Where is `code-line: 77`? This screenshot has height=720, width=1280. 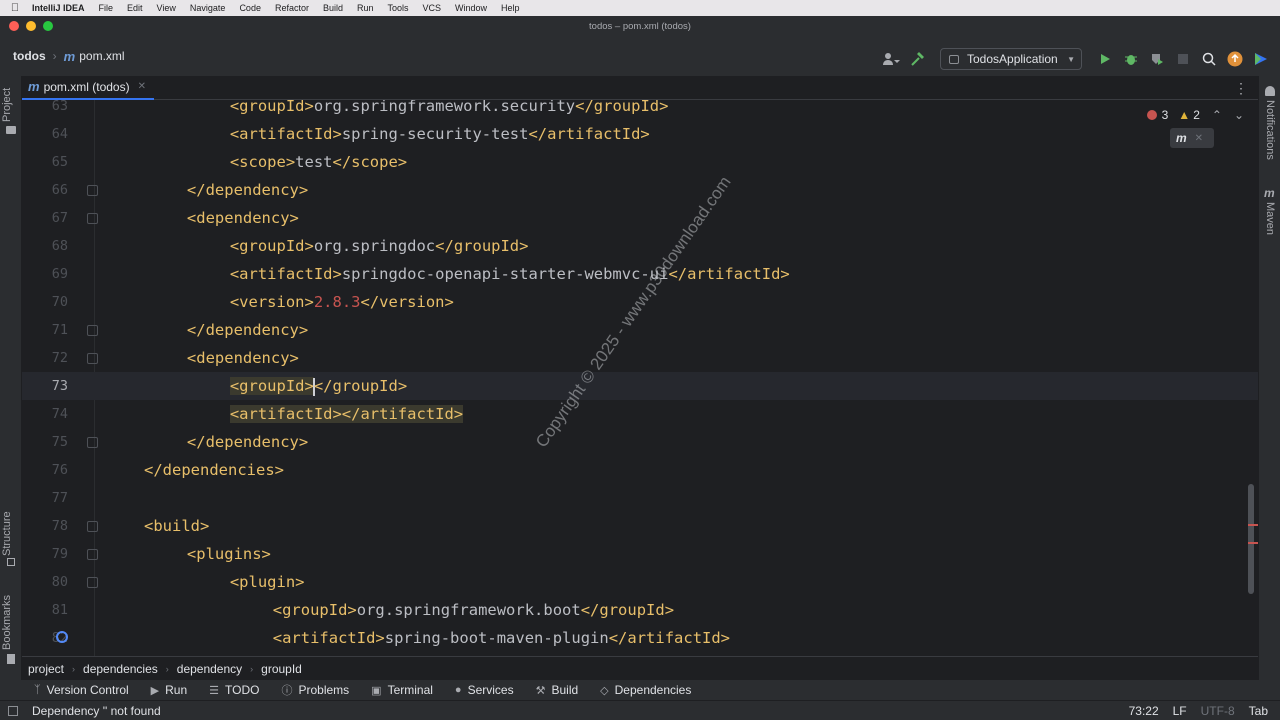 code-line: 77 is located at coordinates (640, 498).